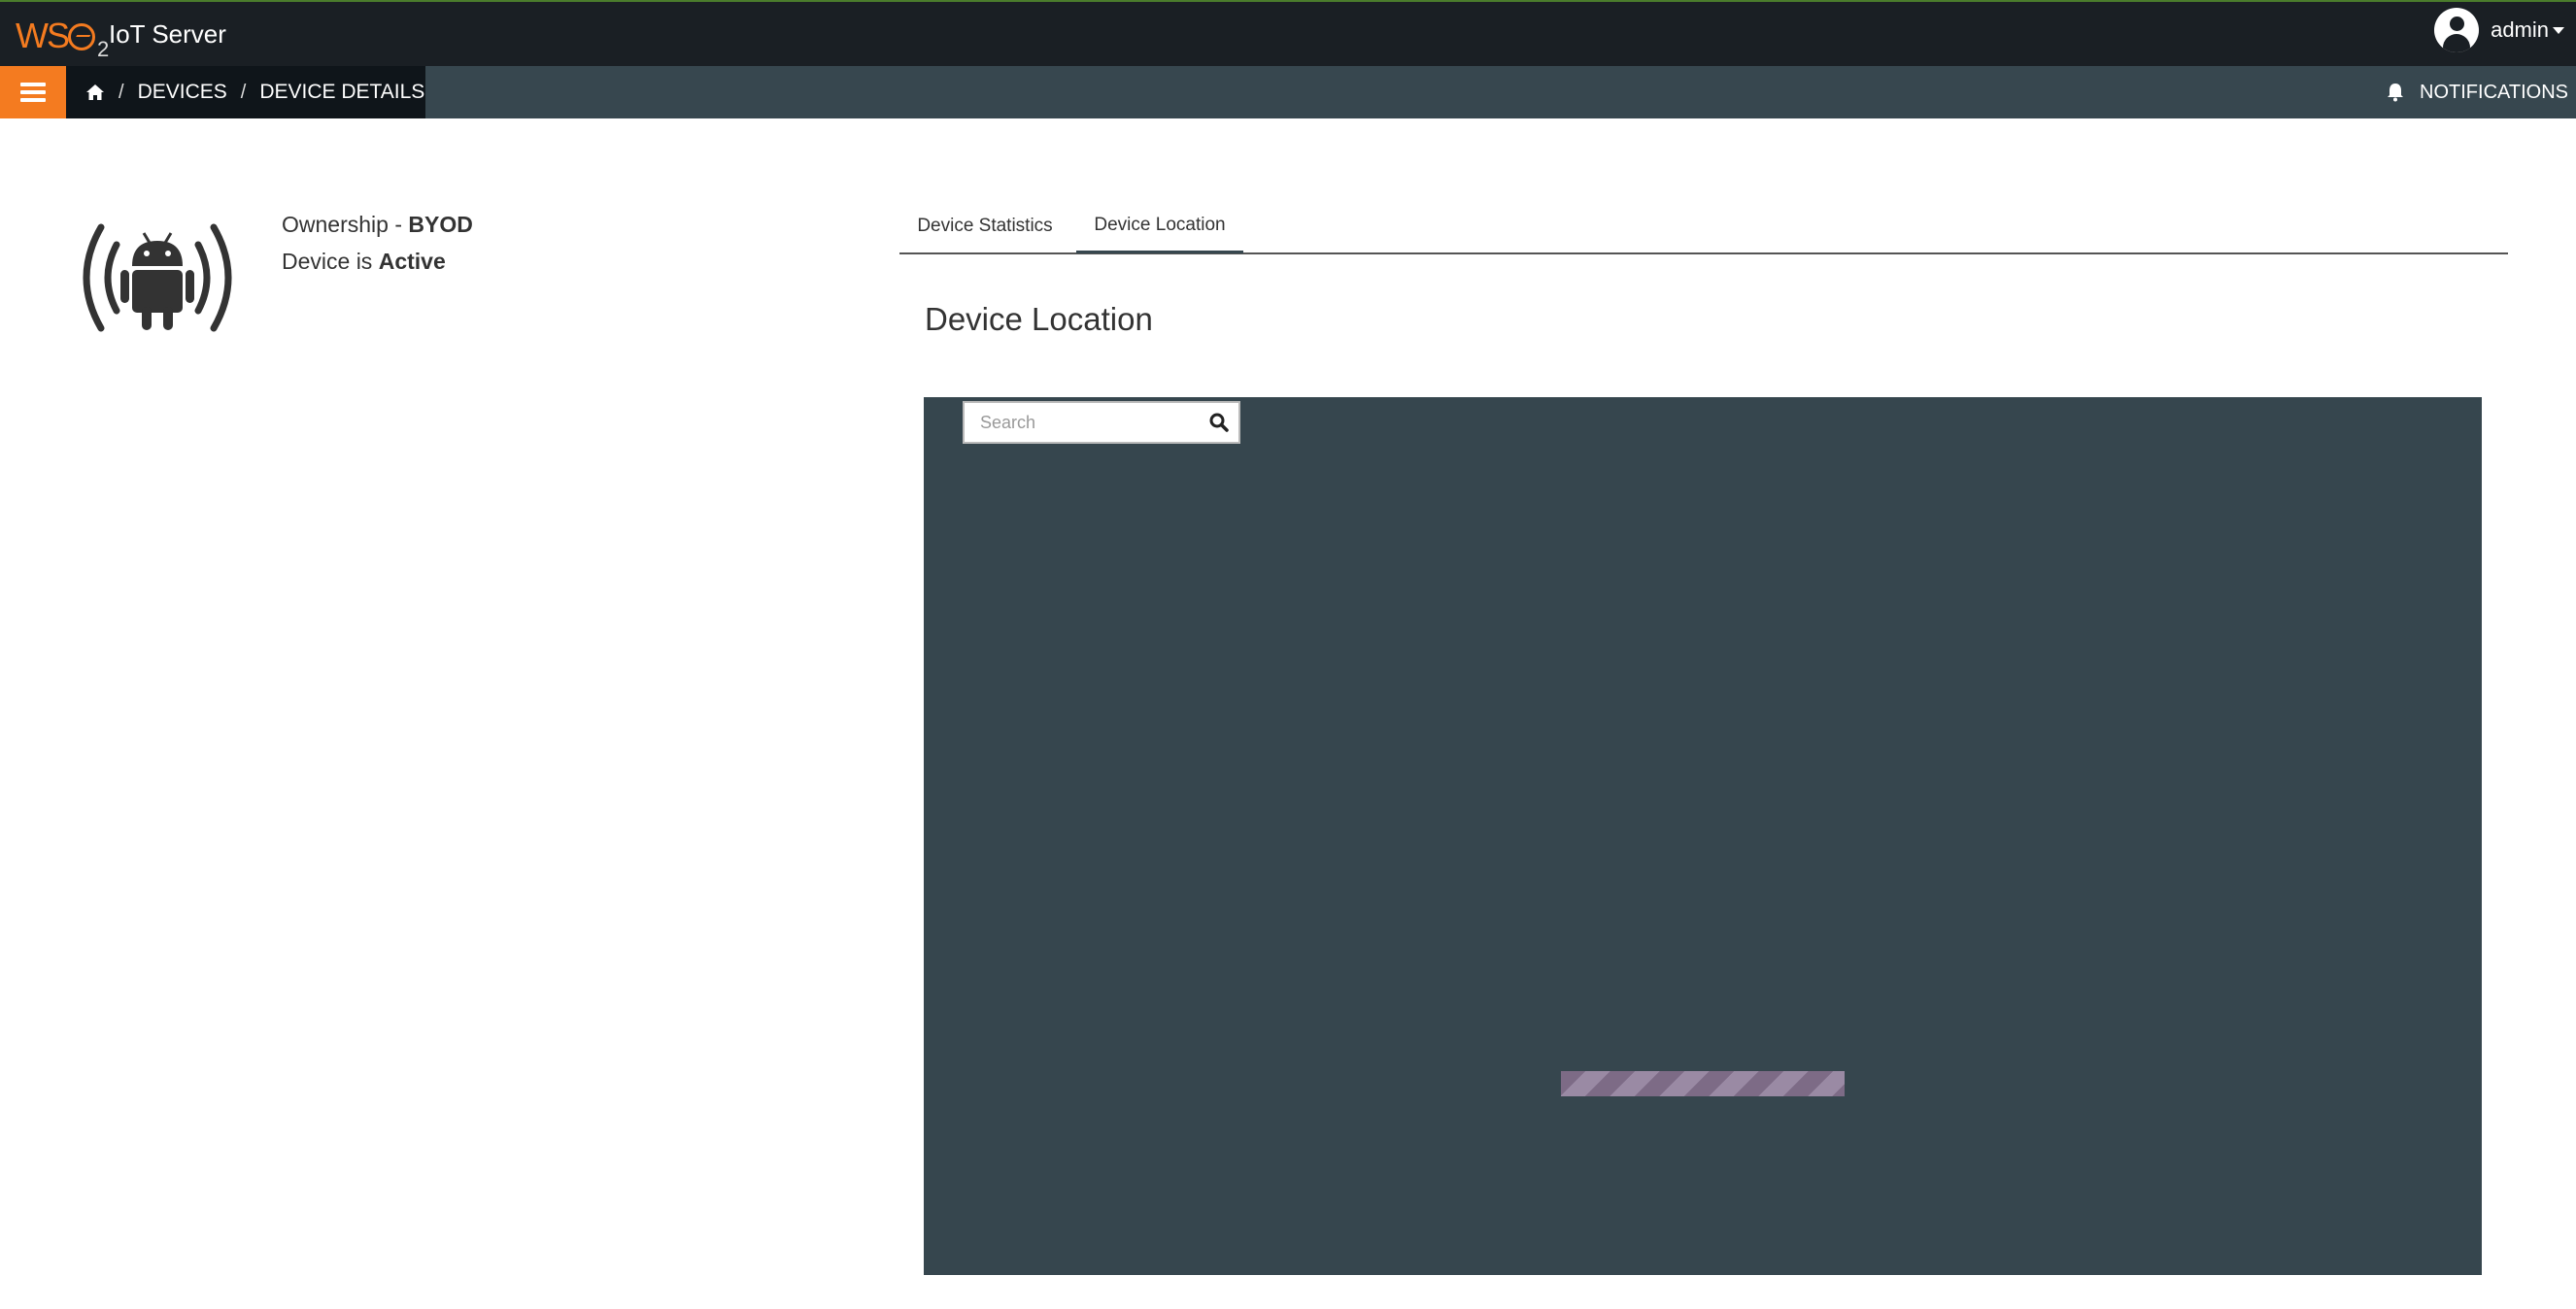  I want to click on device-tabs: Device Statistics Device Location, so click(1703, 227).